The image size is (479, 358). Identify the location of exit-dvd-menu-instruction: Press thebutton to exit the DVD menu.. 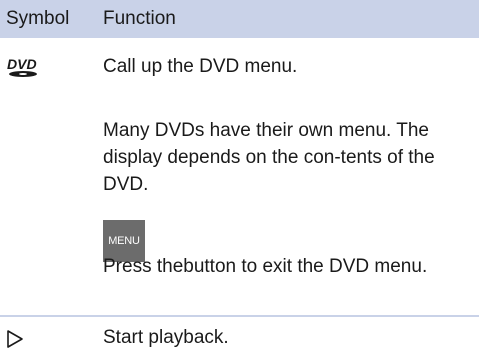
(265, 266).